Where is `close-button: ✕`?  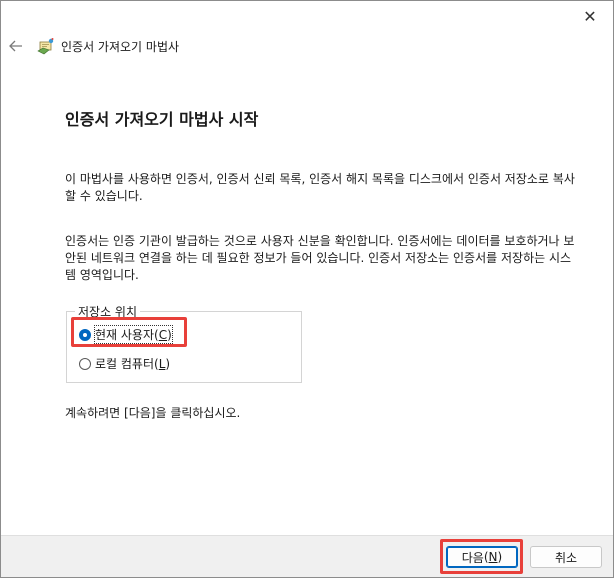
close-button: ✕ is located at coordinates (590, 16).